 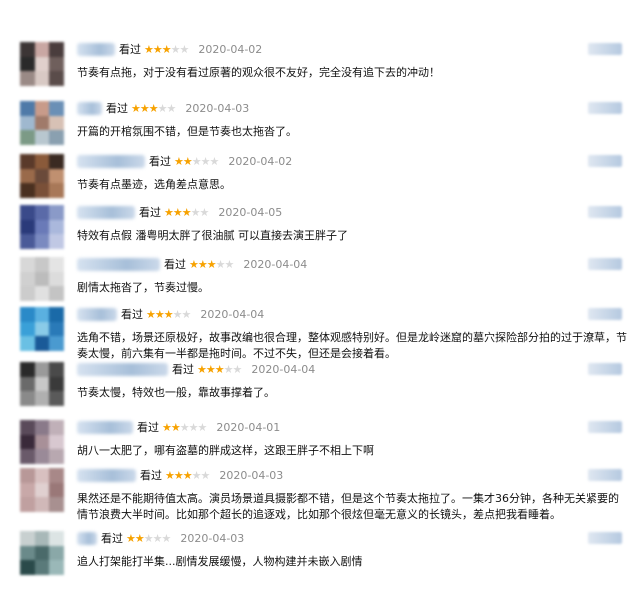 I want to click on review-text: 特效有点假 潘粤明太胖了很油腻 可以直接去演王胖子了, so click(x=212, y=235).